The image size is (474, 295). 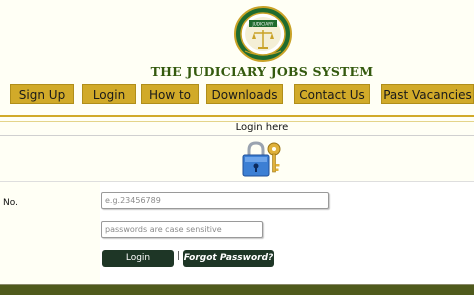 I want to click on nav-downloads: Downloads, so click(x=244, y=94).